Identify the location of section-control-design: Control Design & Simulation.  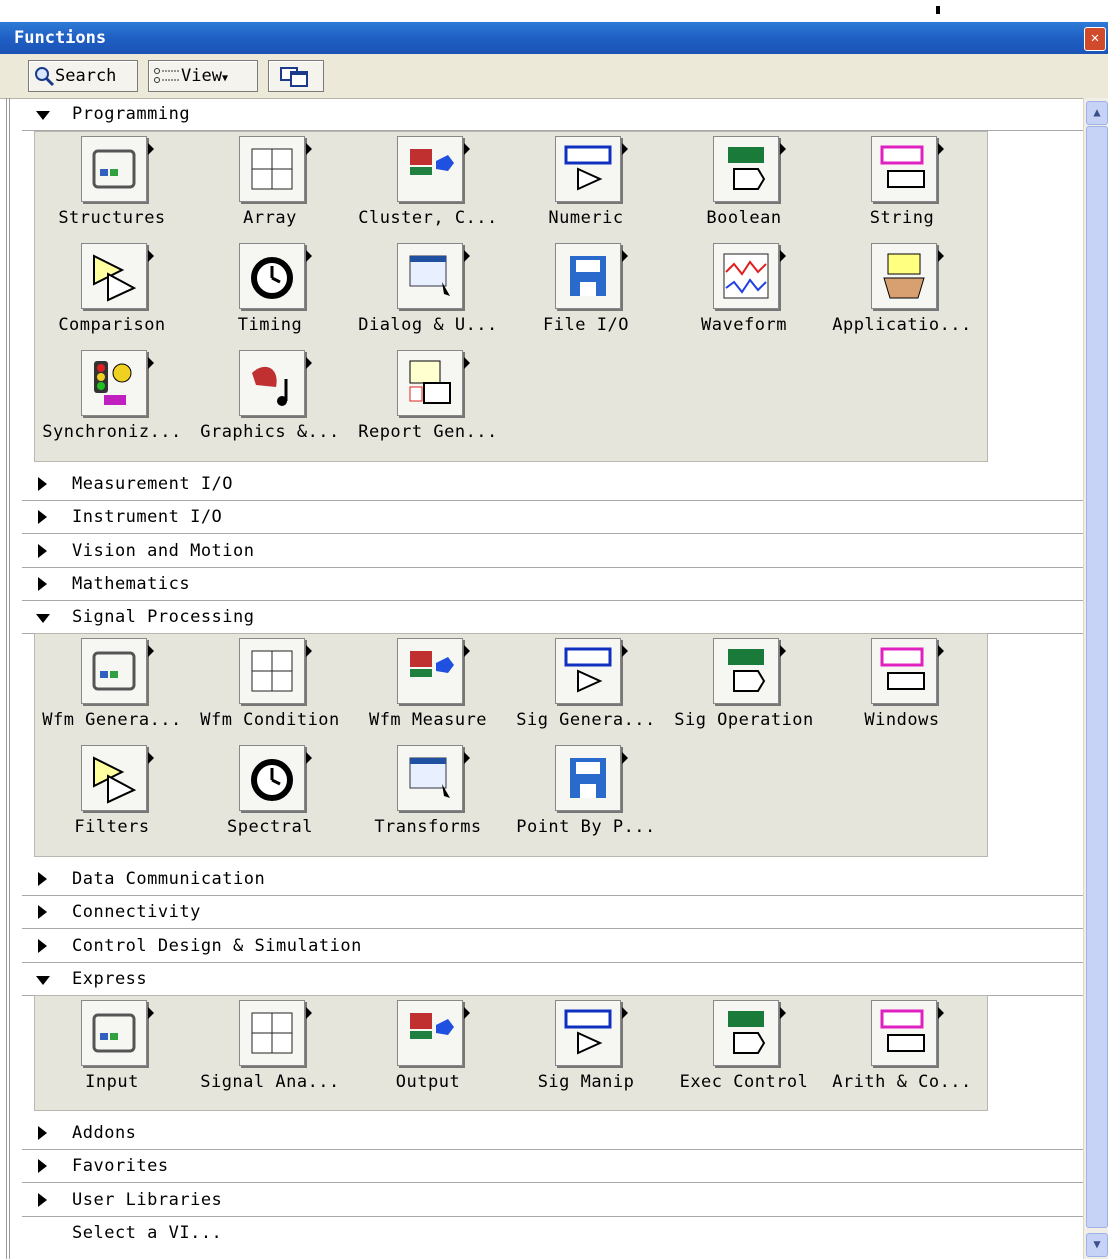
(552, 946).